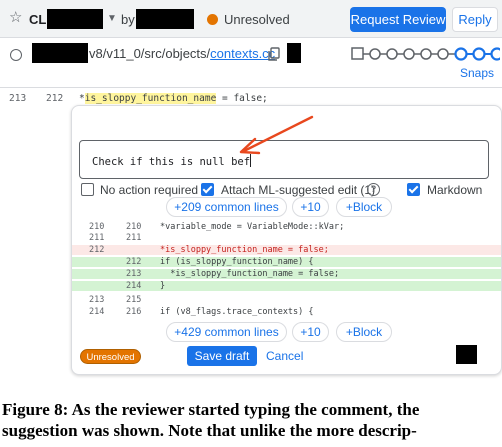 Image resolution: width=502 pixels, height=447 pixels. What do you see at coordinates (150, 53) in the screenshot?
I see `file-path-prefix: v8/v11_0/src/objects/` at bounding box center [150, 53].